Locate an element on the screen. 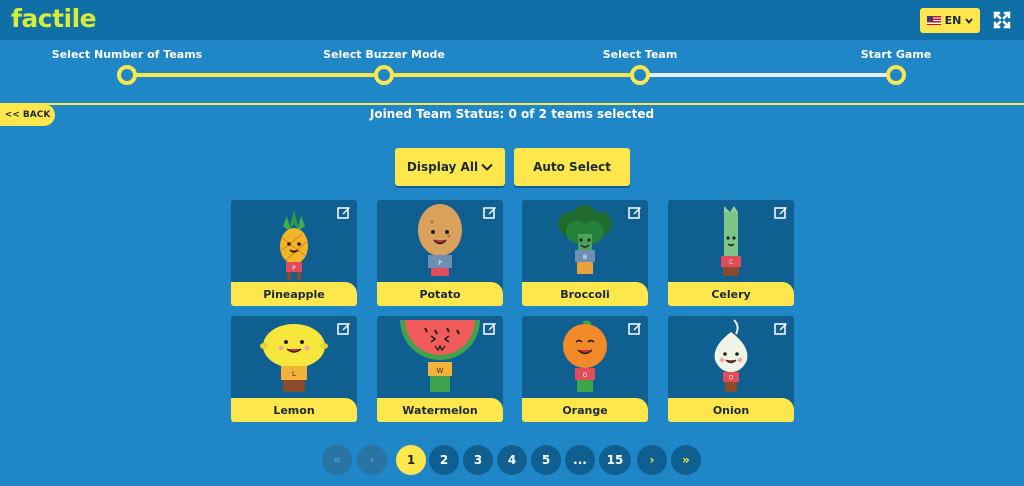 This screenshot has width=1024, height=486. page-button-15: 15 is located at coordinates (615, 460).